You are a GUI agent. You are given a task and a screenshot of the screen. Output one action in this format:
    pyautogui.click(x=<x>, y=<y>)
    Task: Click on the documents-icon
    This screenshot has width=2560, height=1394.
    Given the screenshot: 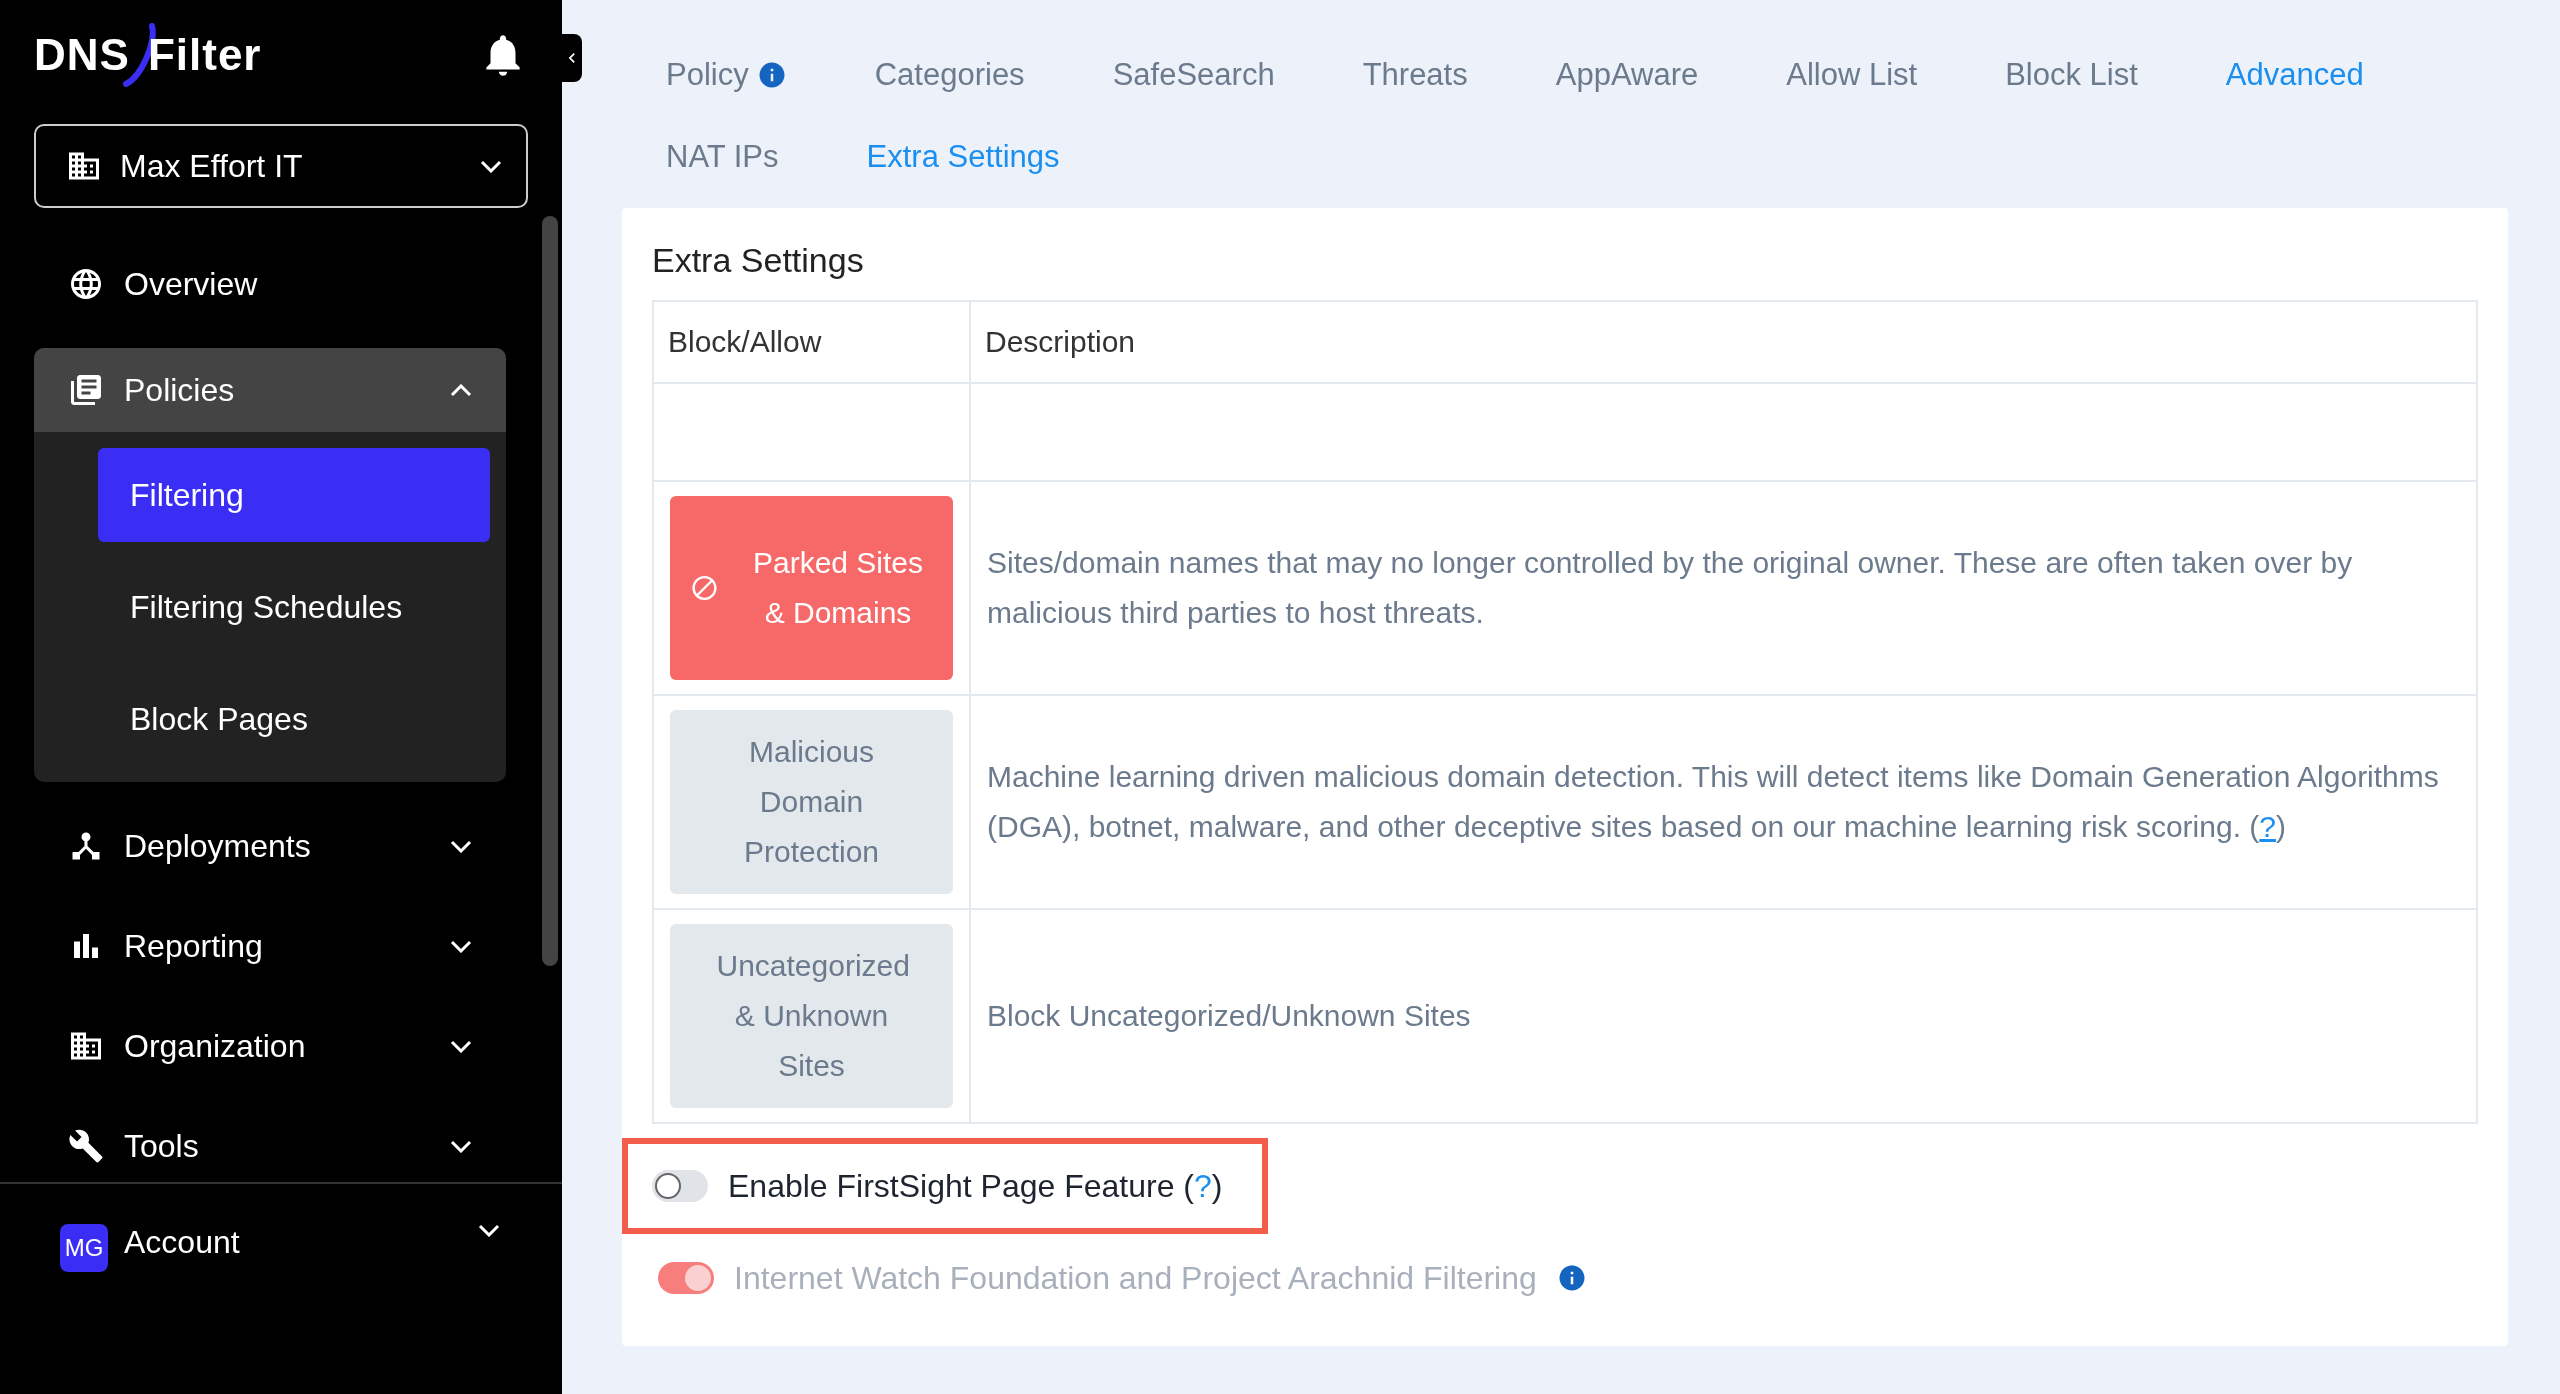 What is the action you would take?
    pyautogui.click(x=86, y=390)
    